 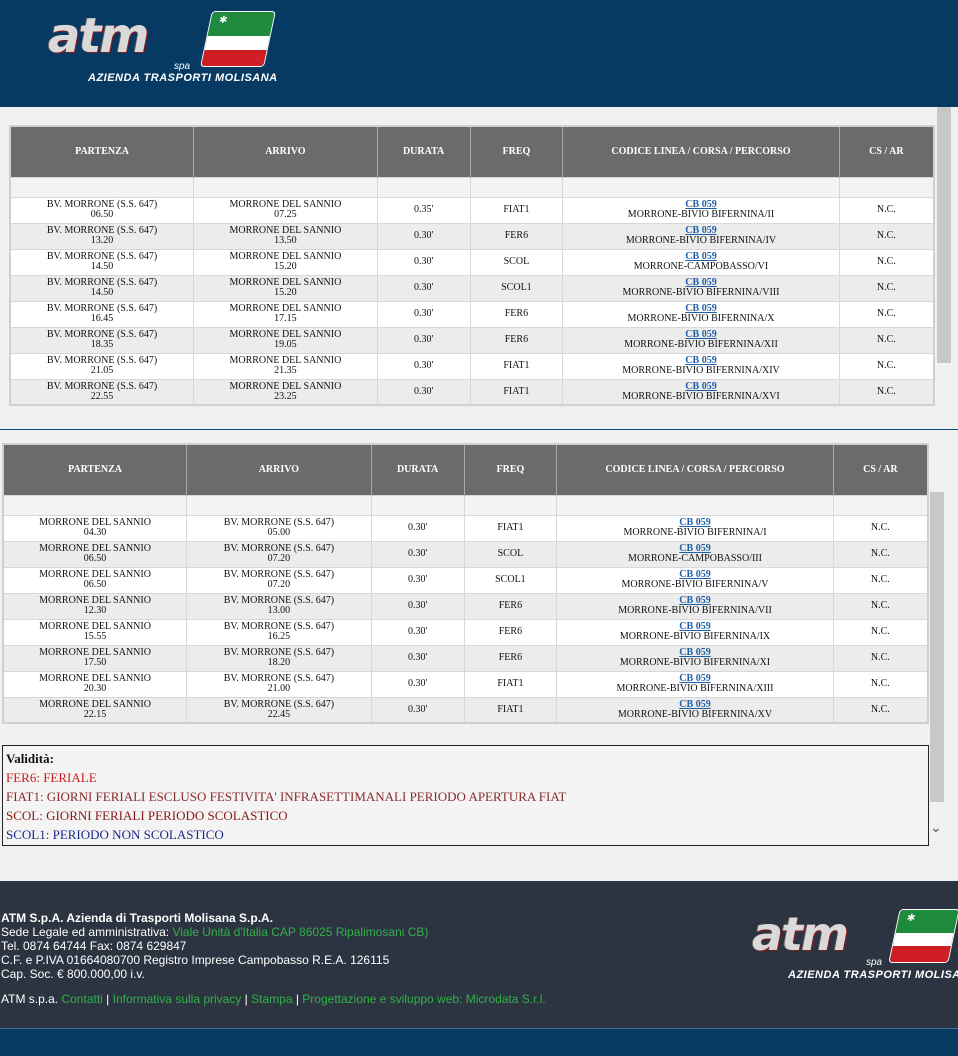 What do you see at coordinates (102, 344) in the screenshot?
I see `departure-time: 18.35` at bounding box center [102, 344].